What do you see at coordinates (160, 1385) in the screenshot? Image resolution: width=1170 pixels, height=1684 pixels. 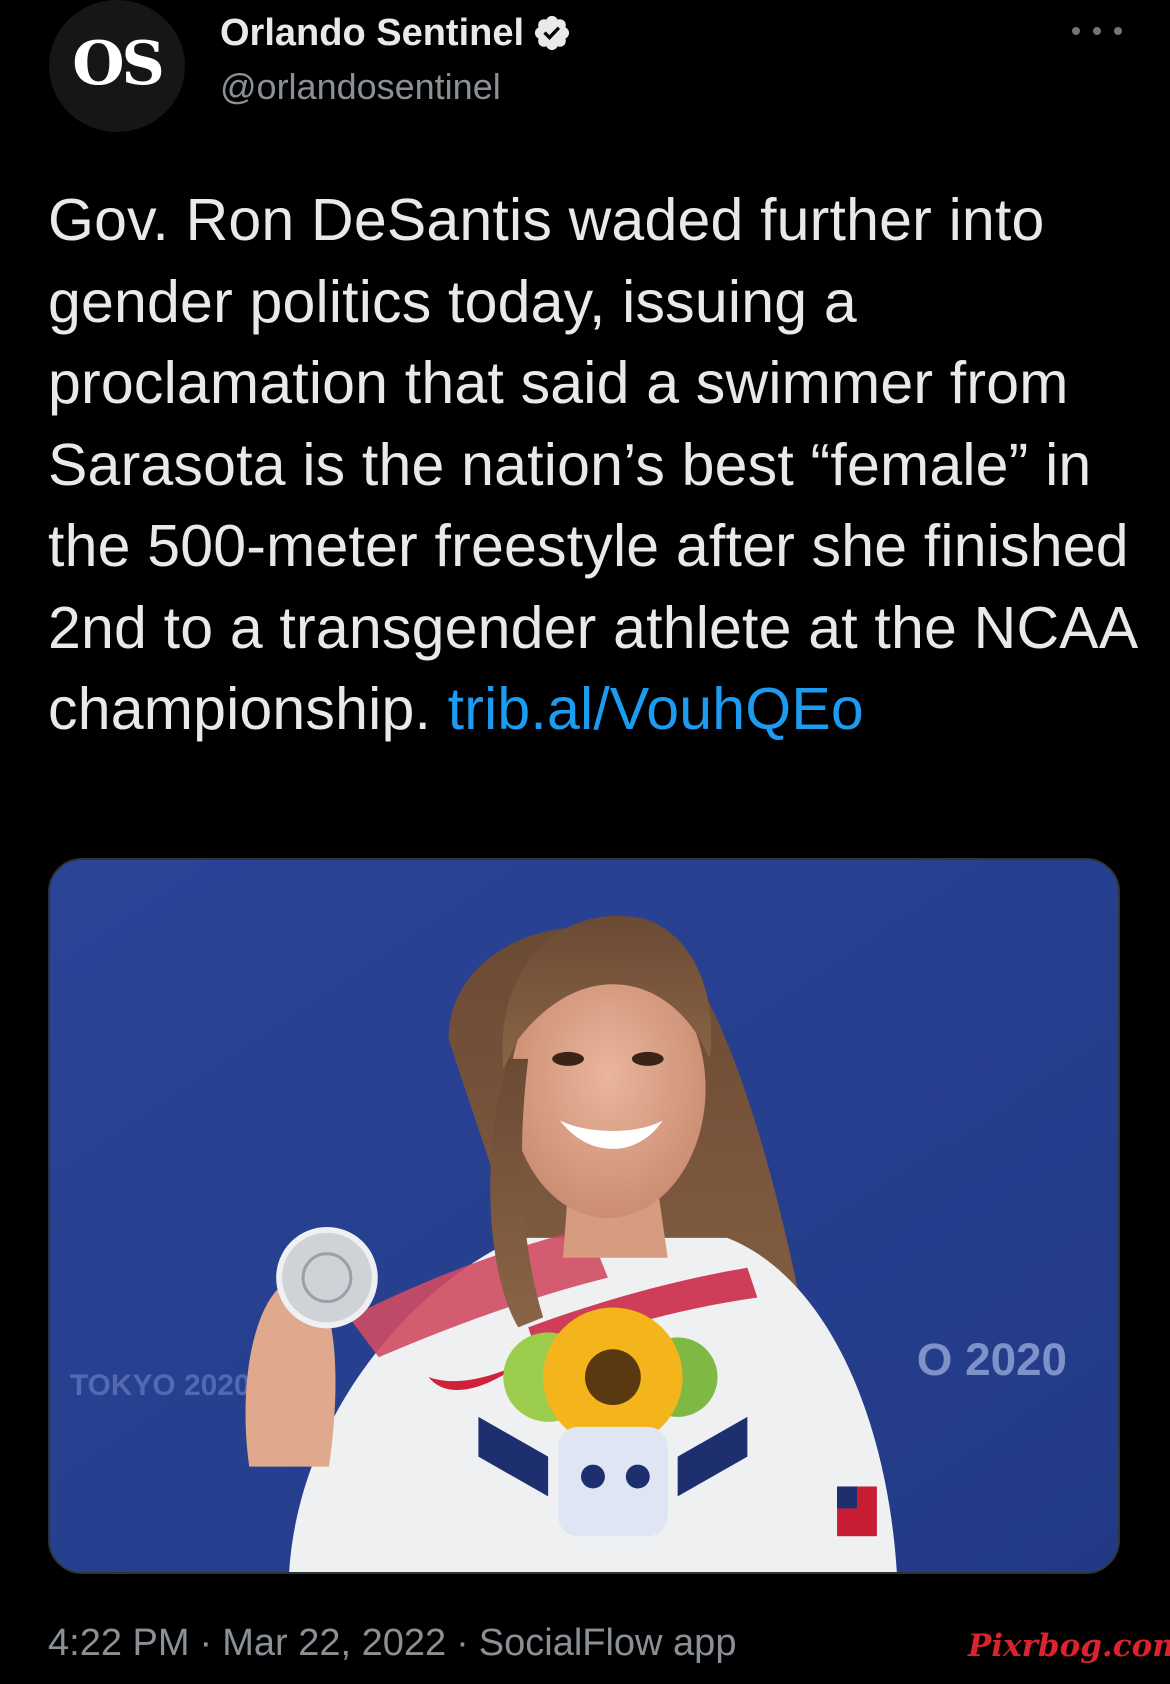 I see `bg-text-left: TOKYO 2020` at bounding box center [160, 1385].